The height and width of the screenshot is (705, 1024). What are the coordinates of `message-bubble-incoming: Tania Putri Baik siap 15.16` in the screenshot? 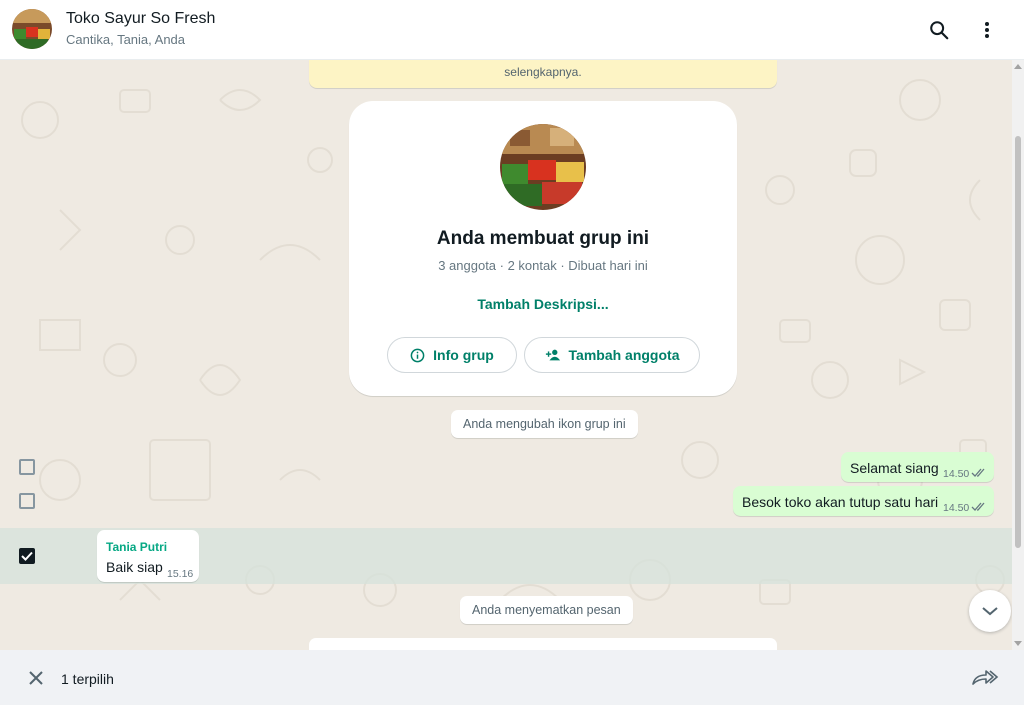 It's located at (148, 556).